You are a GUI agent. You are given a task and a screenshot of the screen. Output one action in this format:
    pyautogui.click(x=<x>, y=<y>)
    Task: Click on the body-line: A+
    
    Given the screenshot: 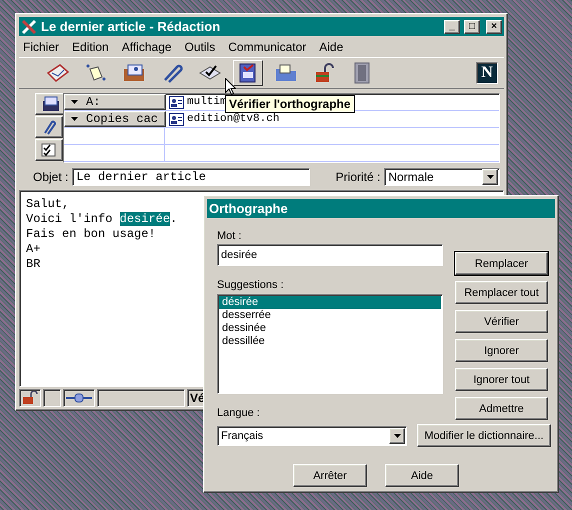 What is the action you would take?
    pyautogui.click(x=33, y=249)
    